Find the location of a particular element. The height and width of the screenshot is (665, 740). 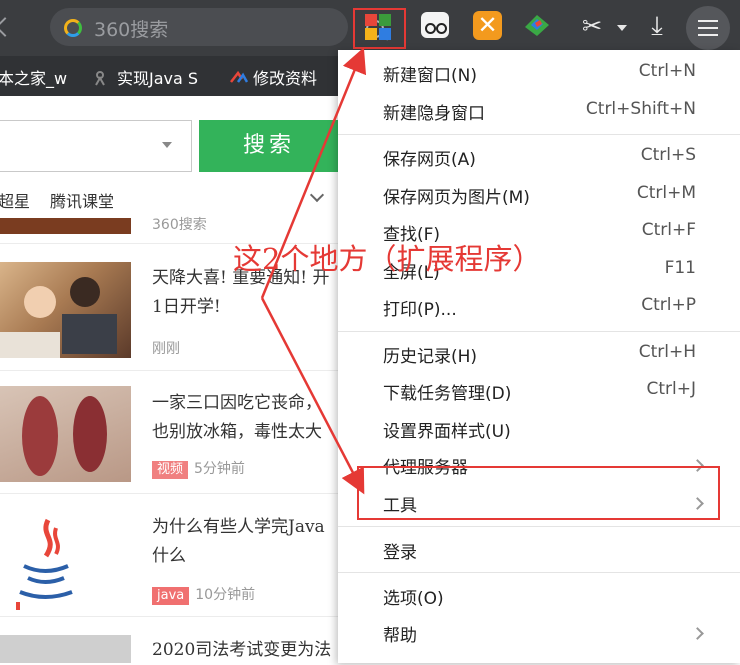

search-dropdown-caret-icon is located at coordinates (167, 145).